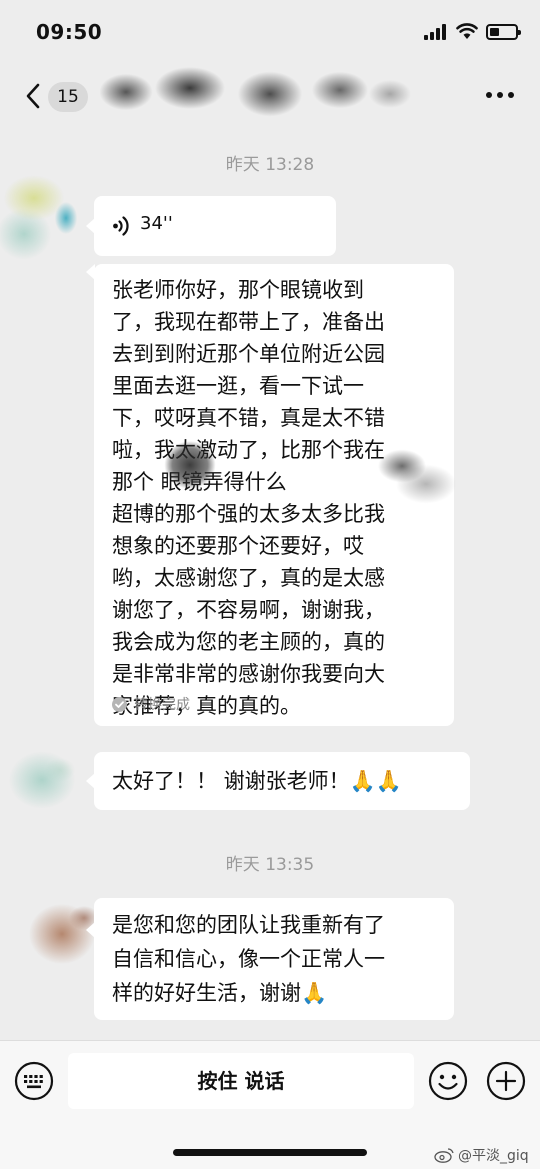  Describe the element at coordinates (467, 31) in the screenshot. I see `wifi-icon` at that location.